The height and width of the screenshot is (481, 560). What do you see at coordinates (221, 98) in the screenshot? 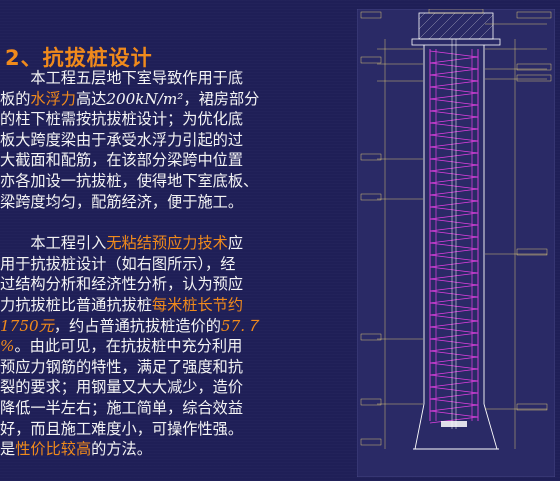
I see `p1-text: ，裙房部分` at bounding box center [221, 98].